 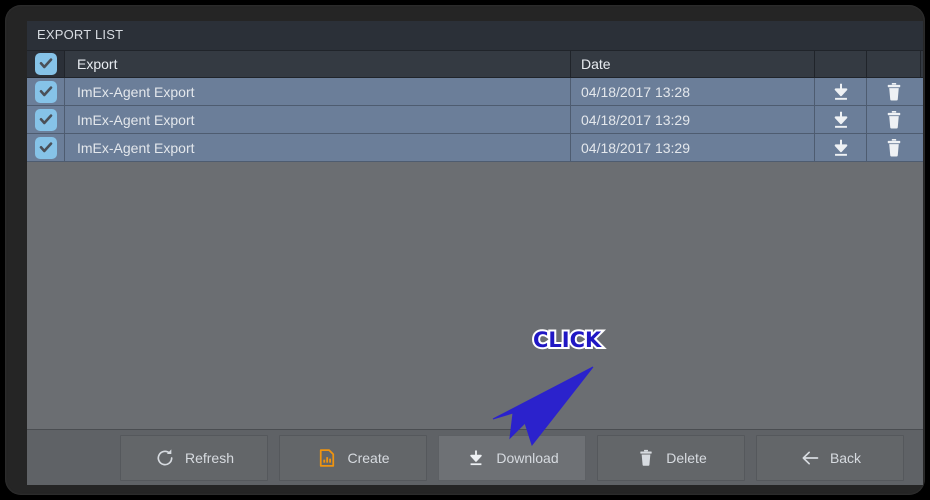 I want to click on download-button: Download, so click(x=512, y=458).